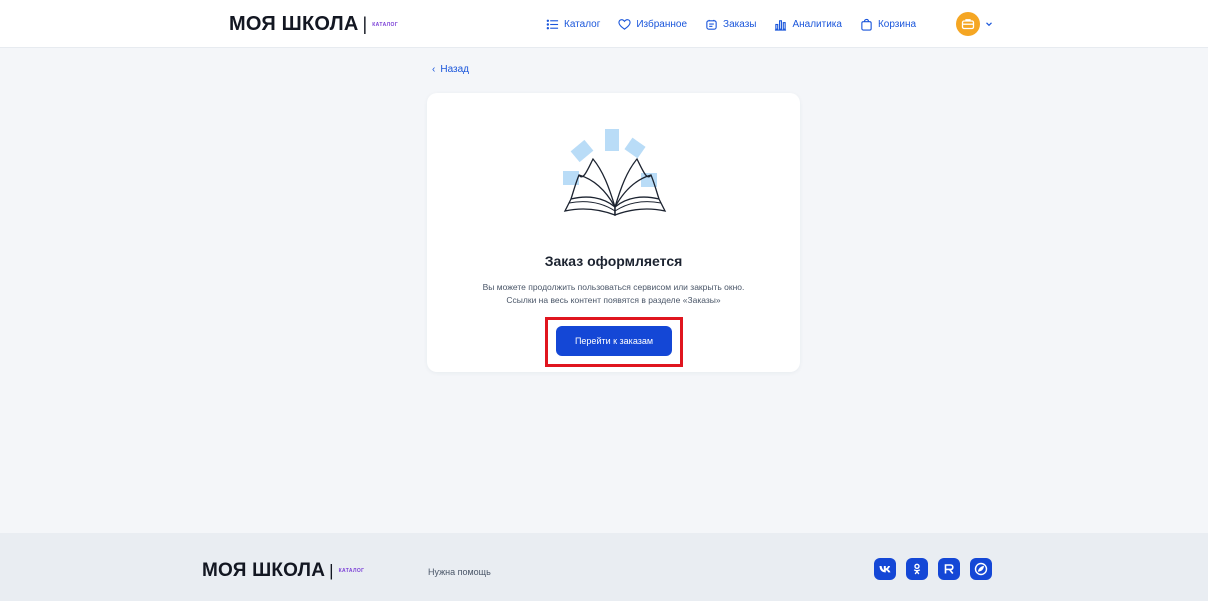 This screenshot has width=1208, height=601. I want to click on vk-icon, so click(885, 569).